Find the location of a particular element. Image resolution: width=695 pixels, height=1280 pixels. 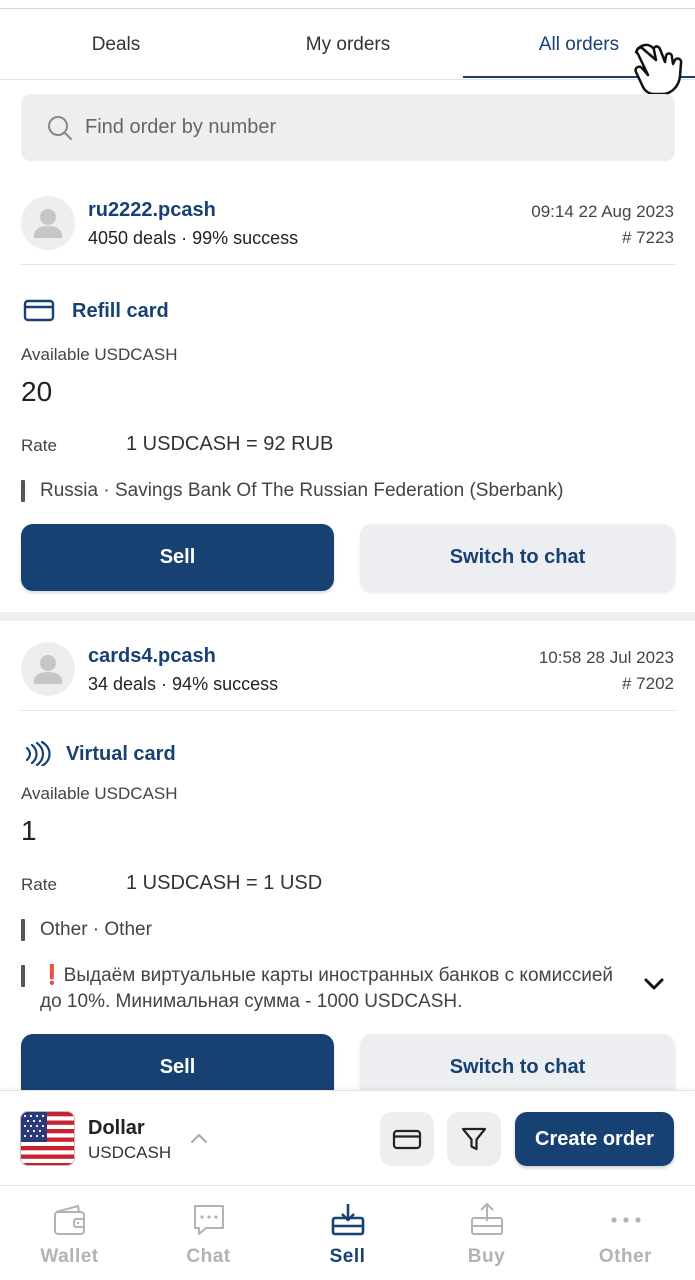

filter-button is located at coordinates (474, 1139).